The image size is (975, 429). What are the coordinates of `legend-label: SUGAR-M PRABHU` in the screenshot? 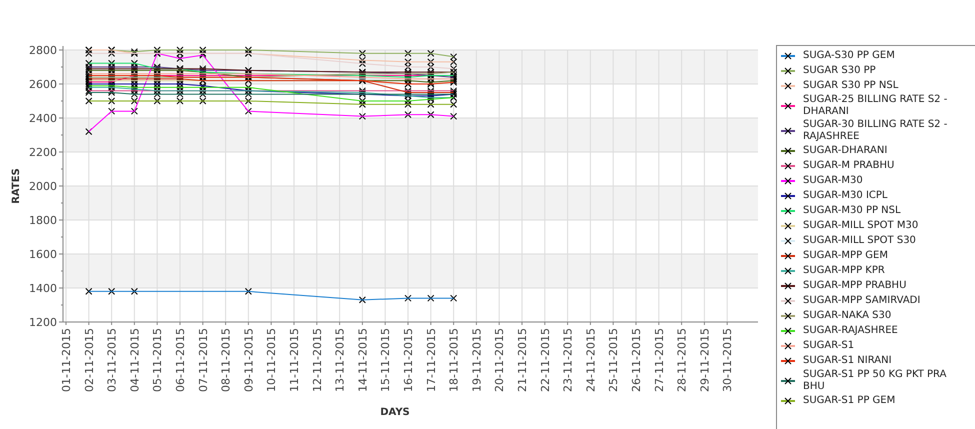 It's located at (849, 166).